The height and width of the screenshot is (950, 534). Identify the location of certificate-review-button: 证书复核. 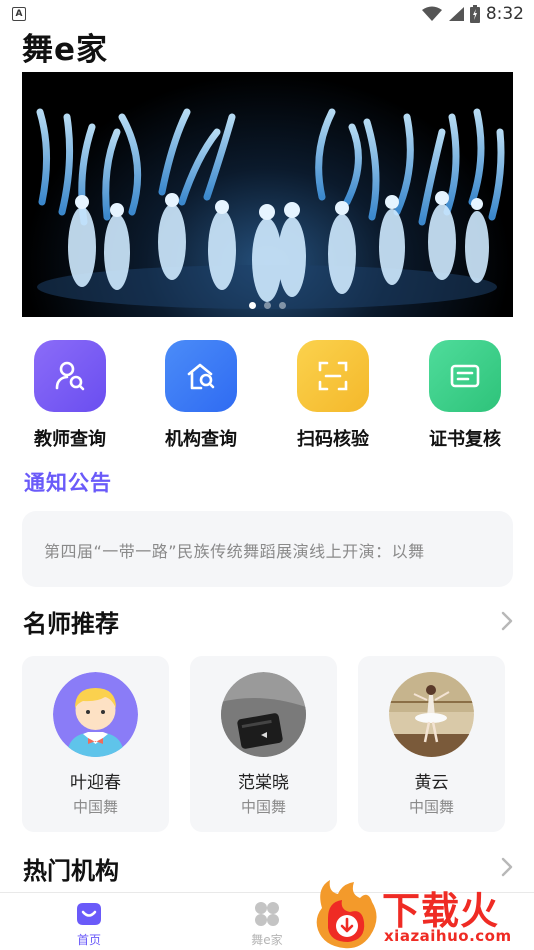
(465, 395).